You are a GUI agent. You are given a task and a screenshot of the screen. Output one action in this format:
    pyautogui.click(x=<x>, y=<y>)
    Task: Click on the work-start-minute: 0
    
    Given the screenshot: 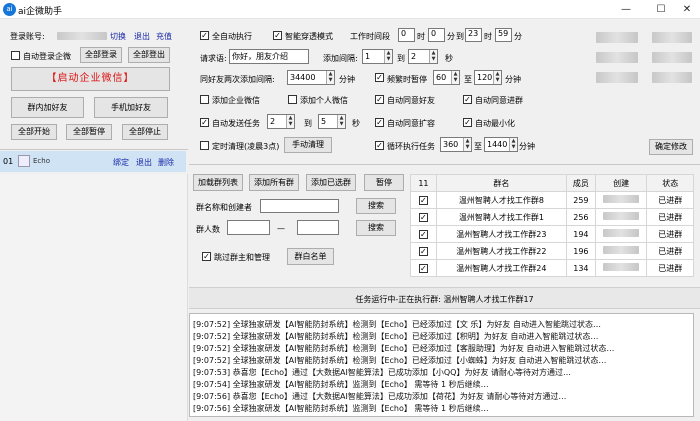 What is the action you would take?
    pyautogui.click(x=436, y=35)
    